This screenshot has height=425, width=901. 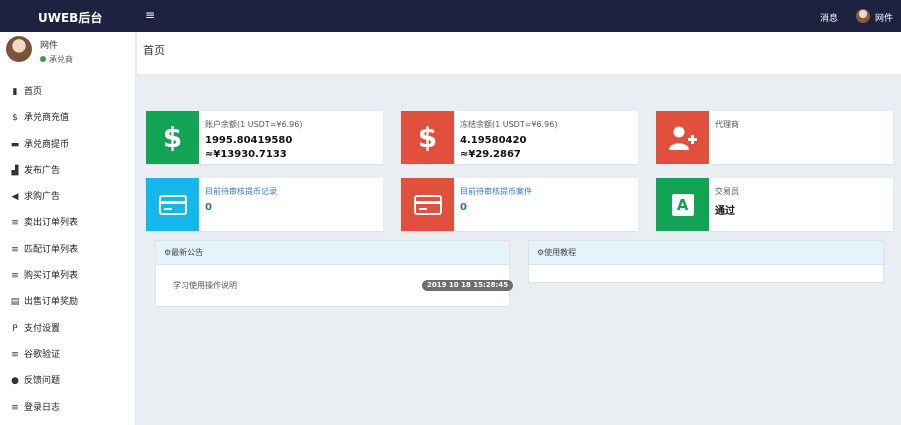 What do you see at coordinates (727, 124) in the screenshot?
I see `agent-label: 代理商` at bounding box center [727, 124].